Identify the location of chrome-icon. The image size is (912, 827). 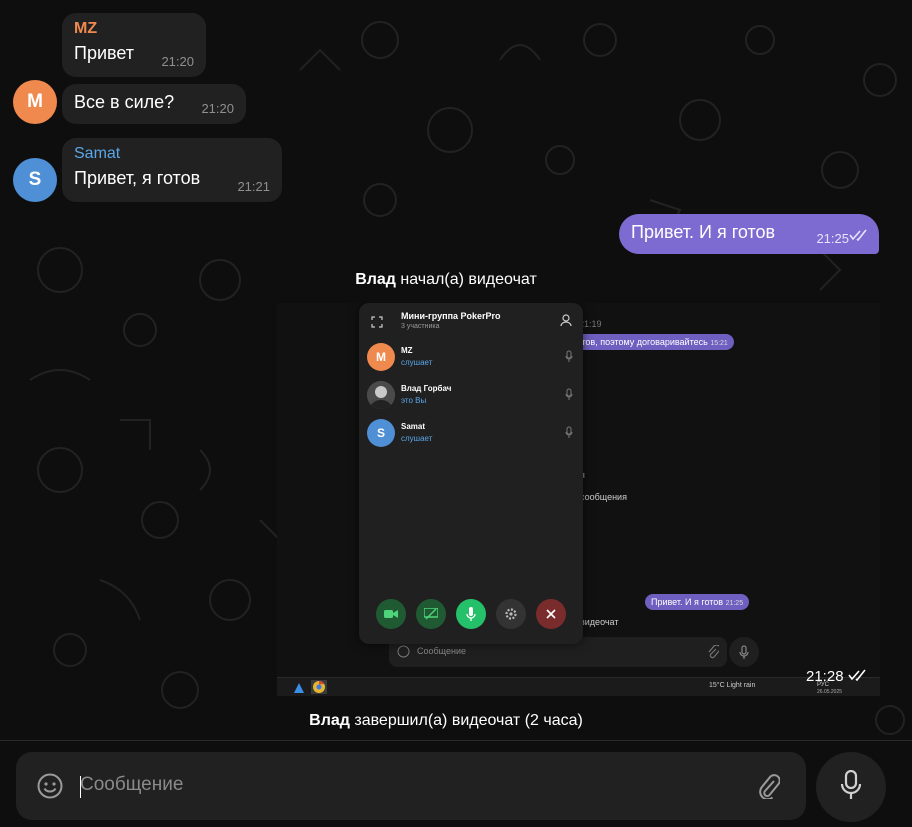
(319, 687).